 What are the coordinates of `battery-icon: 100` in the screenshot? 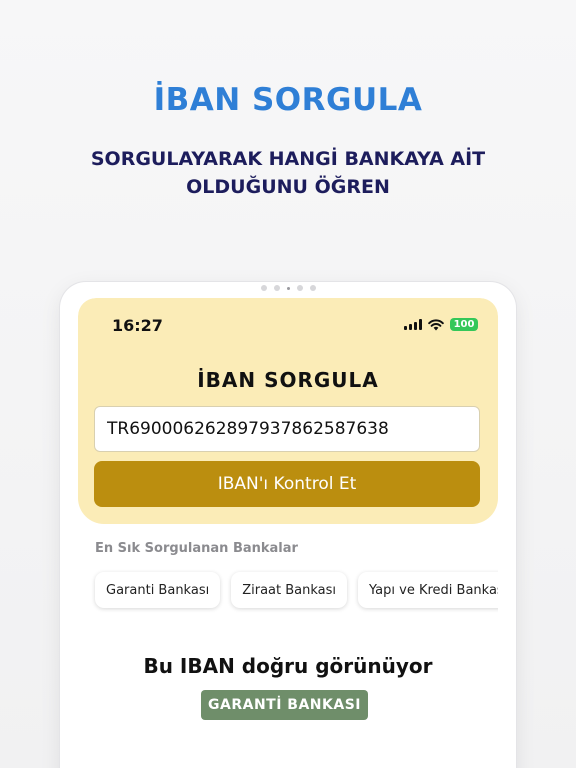 It's located at (464, 324).